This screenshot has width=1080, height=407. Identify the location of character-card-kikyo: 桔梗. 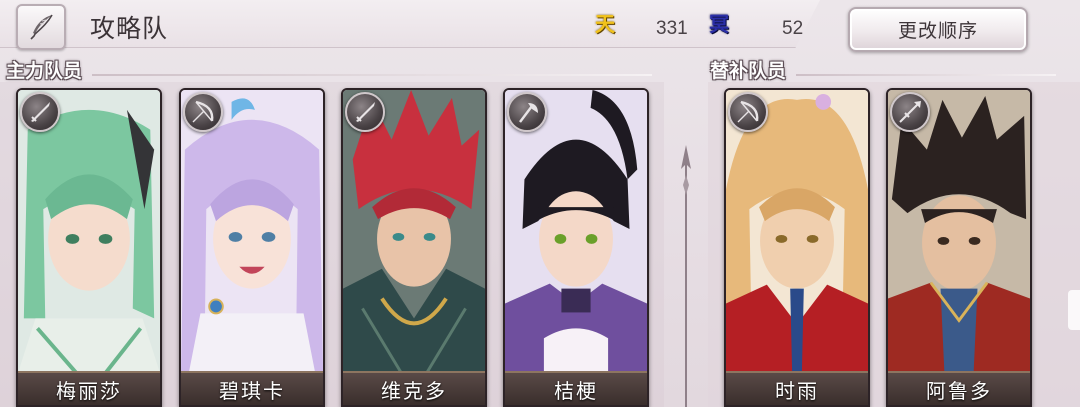
(576, 247).